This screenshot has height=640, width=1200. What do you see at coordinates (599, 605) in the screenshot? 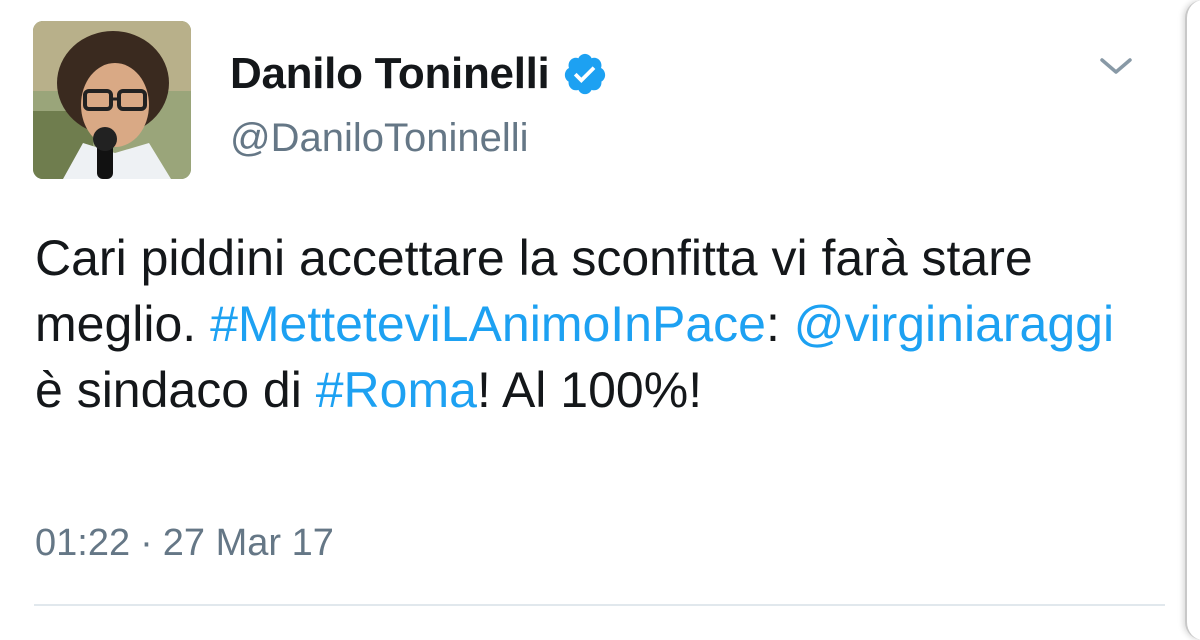
I see `divider` at bounding box center [599, 605].